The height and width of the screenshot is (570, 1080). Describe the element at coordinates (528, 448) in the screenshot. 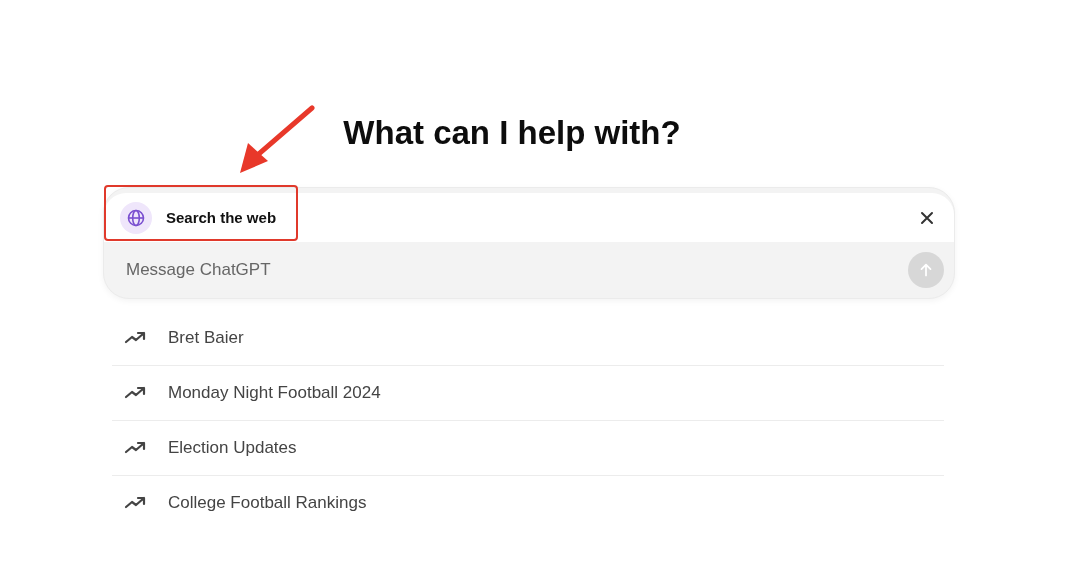

I see `suggestion-item: Election Updates` at that location.